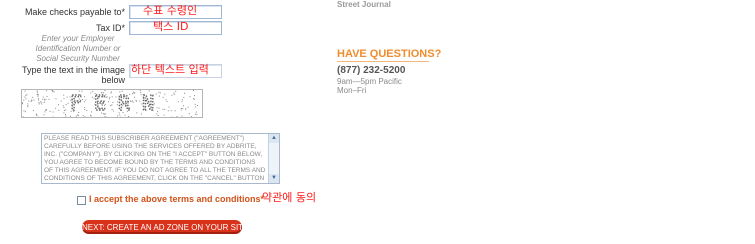  What do you see at coordinates (73, 75) in the screenshot?
I see `captcha-label: Type the text in the image below` at bounding box center [73, 75].